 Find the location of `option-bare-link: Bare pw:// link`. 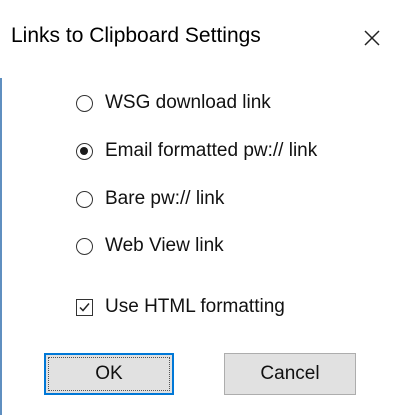

option-bare-link: Bare pw:// link is located at coordinates (150, 199).